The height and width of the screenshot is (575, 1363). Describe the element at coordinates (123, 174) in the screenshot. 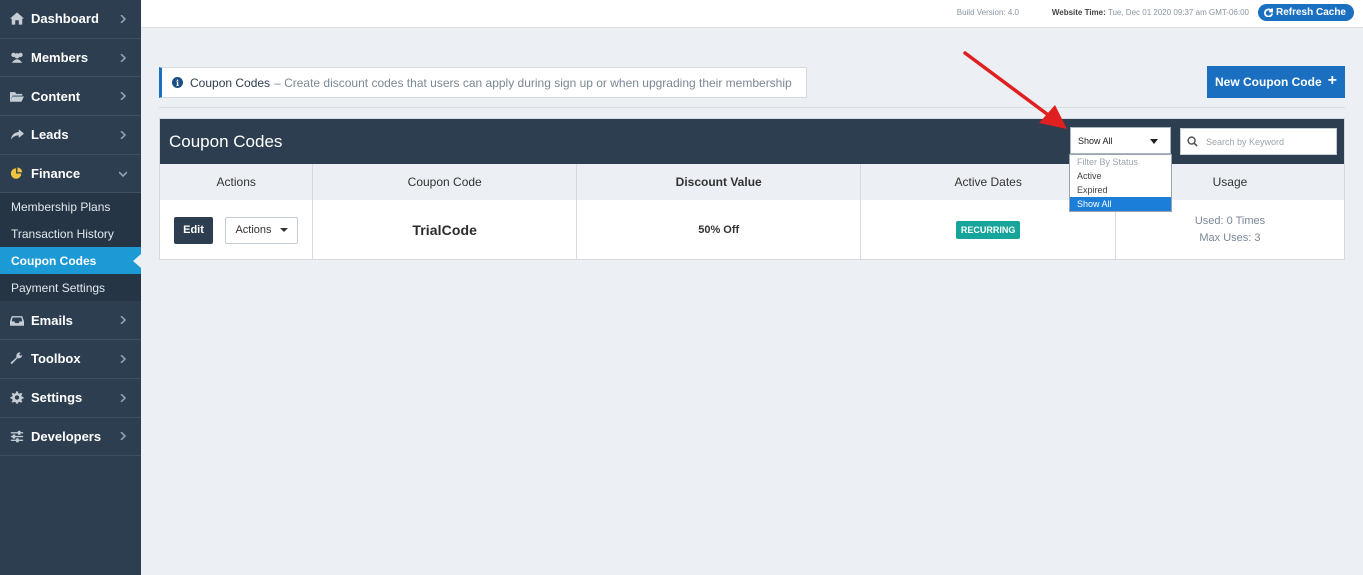

I see `chevron-down-icon` at that location.